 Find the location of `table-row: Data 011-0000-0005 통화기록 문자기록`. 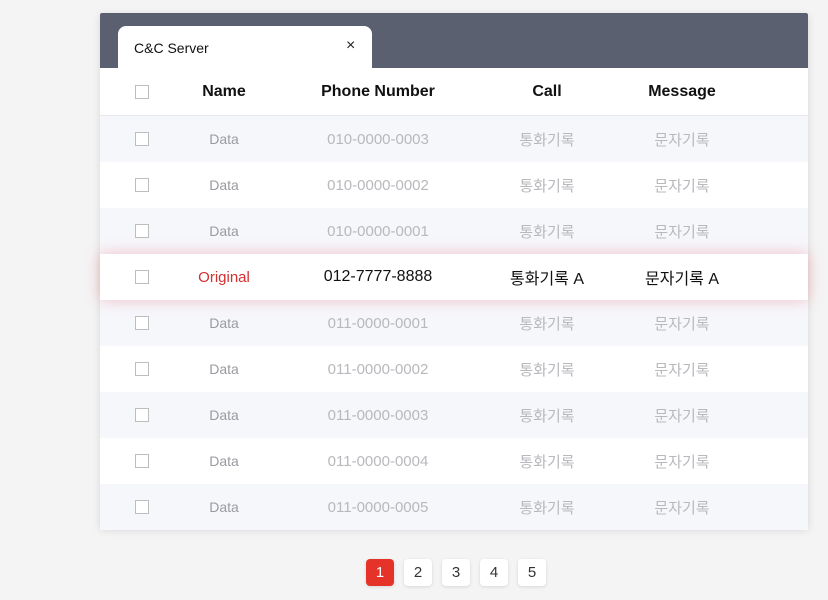

table-row: Data 011-0000-0005 통화기록 문자기록 is located at coordinates (454, 507).